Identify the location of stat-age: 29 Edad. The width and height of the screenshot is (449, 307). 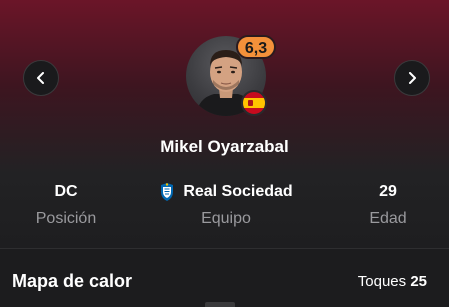
(388, 205).